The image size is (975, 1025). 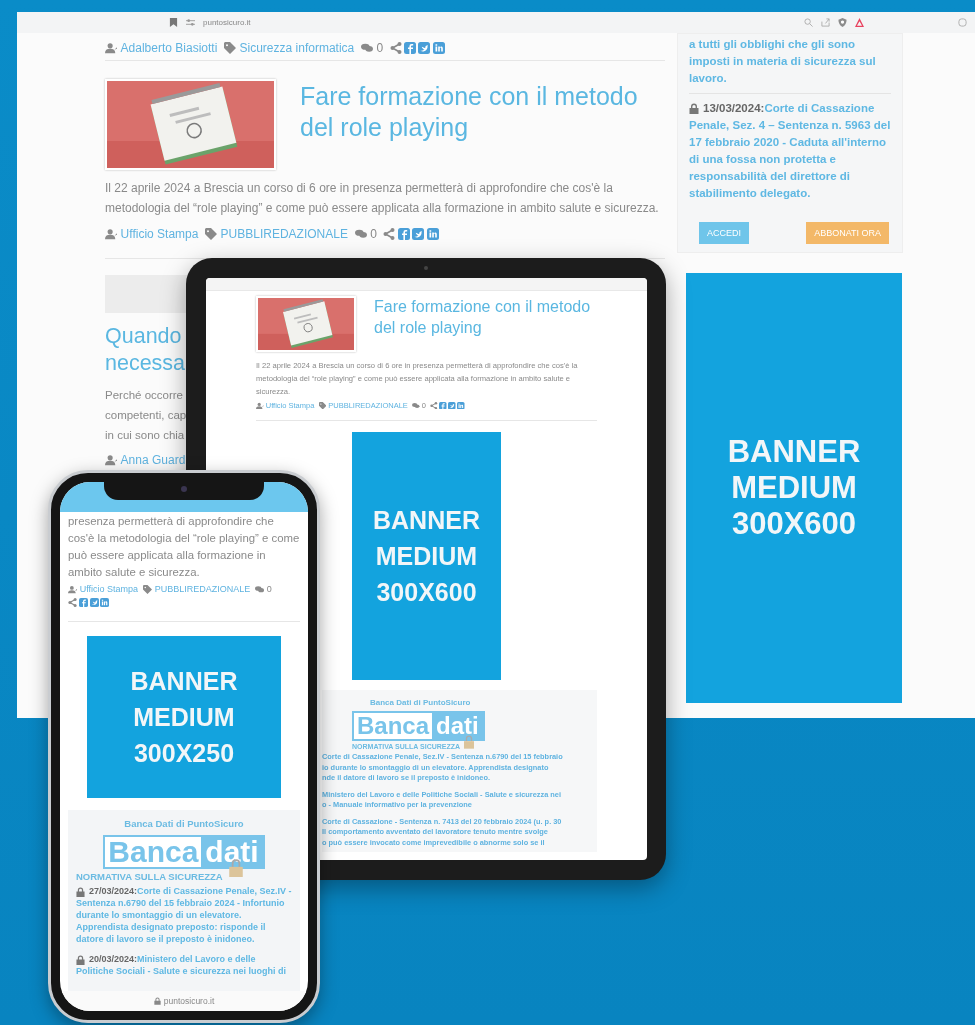 What do you see at coordinates (184, 717) in the screenshot?
I see `ad-banner: BANNER MEDIUM 300X250` at bounding box center [184, 717].